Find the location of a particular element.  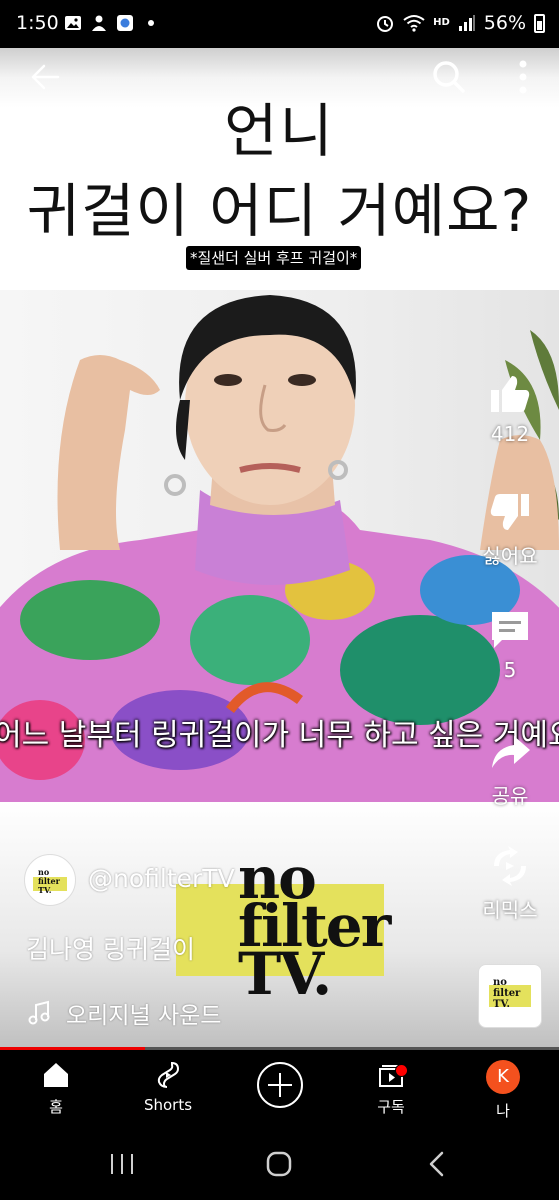

remix-button: 리믹스 is located at coordinates (510, 883).